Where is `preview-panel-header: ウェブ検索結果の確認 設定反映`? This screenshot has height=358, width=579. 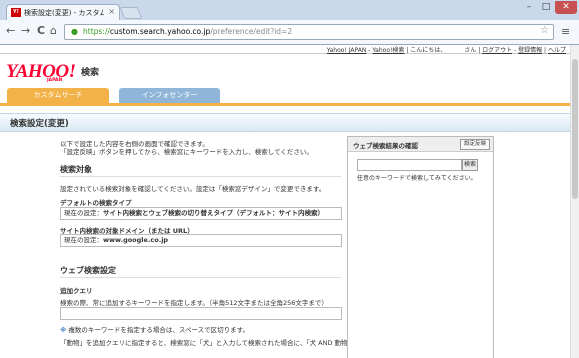
preview-panel-header: ウェブ検索結果の確認 設定反映 is located at coordinates (420, 144).